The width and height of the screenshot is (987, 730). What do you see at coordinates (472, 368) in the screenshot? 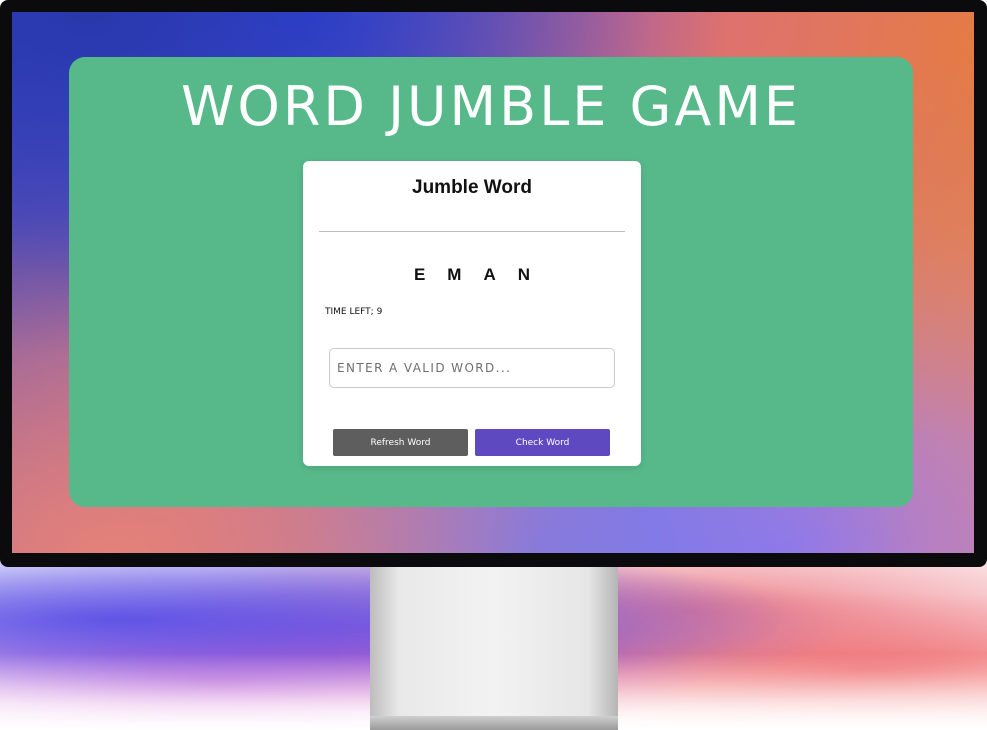
I see `word-input` at bounding box center [472, 368].